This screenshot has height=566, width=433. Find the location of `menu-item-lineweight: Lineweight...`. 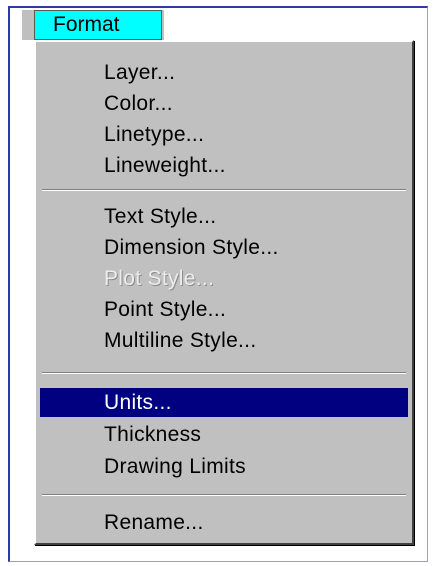

menu-item-lineweight: Lineweight... is located at coordinates (224, 165).